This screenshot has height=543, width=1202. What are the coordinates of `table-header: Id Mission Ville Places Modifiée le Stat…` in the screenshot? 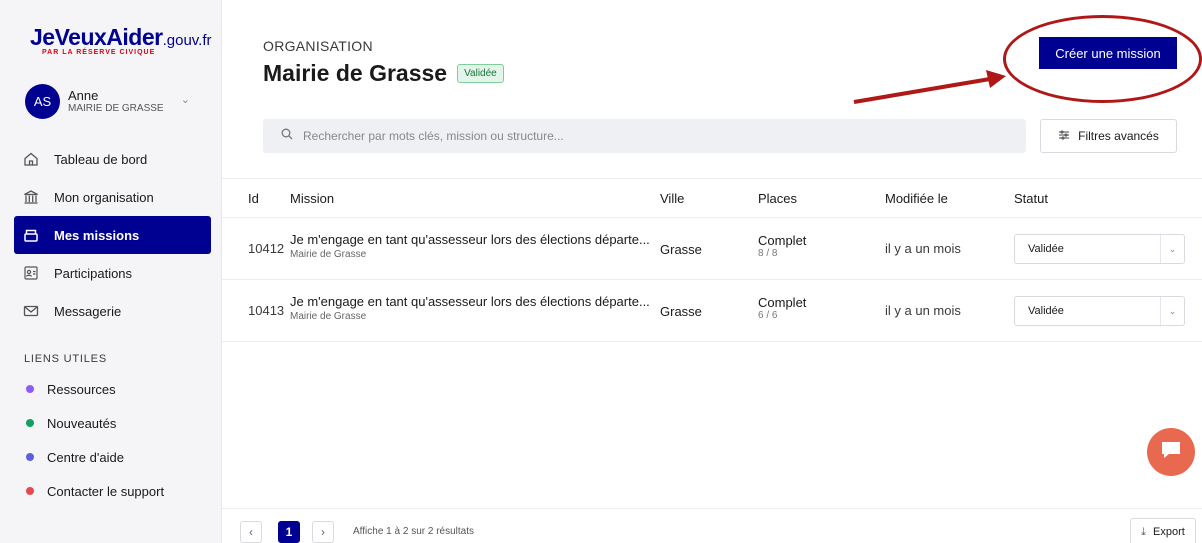 It's located at (712, 198).